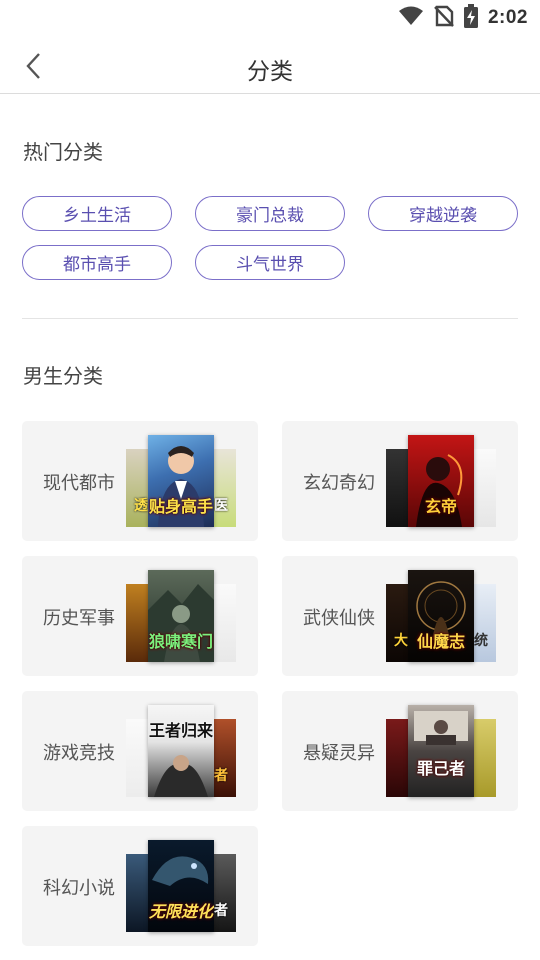 This screenshot has height=960, width=540. Describe the element at coordinates (63, 376) in the screenshot. I see `male-section-title: 男生分类` at that location.